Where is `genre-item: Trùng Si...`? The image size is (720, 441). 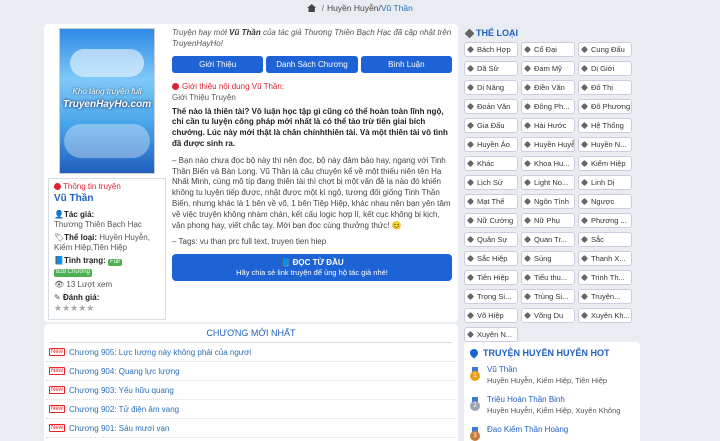 genre-item: Trùng Si... is located at coordinates (548, 296).